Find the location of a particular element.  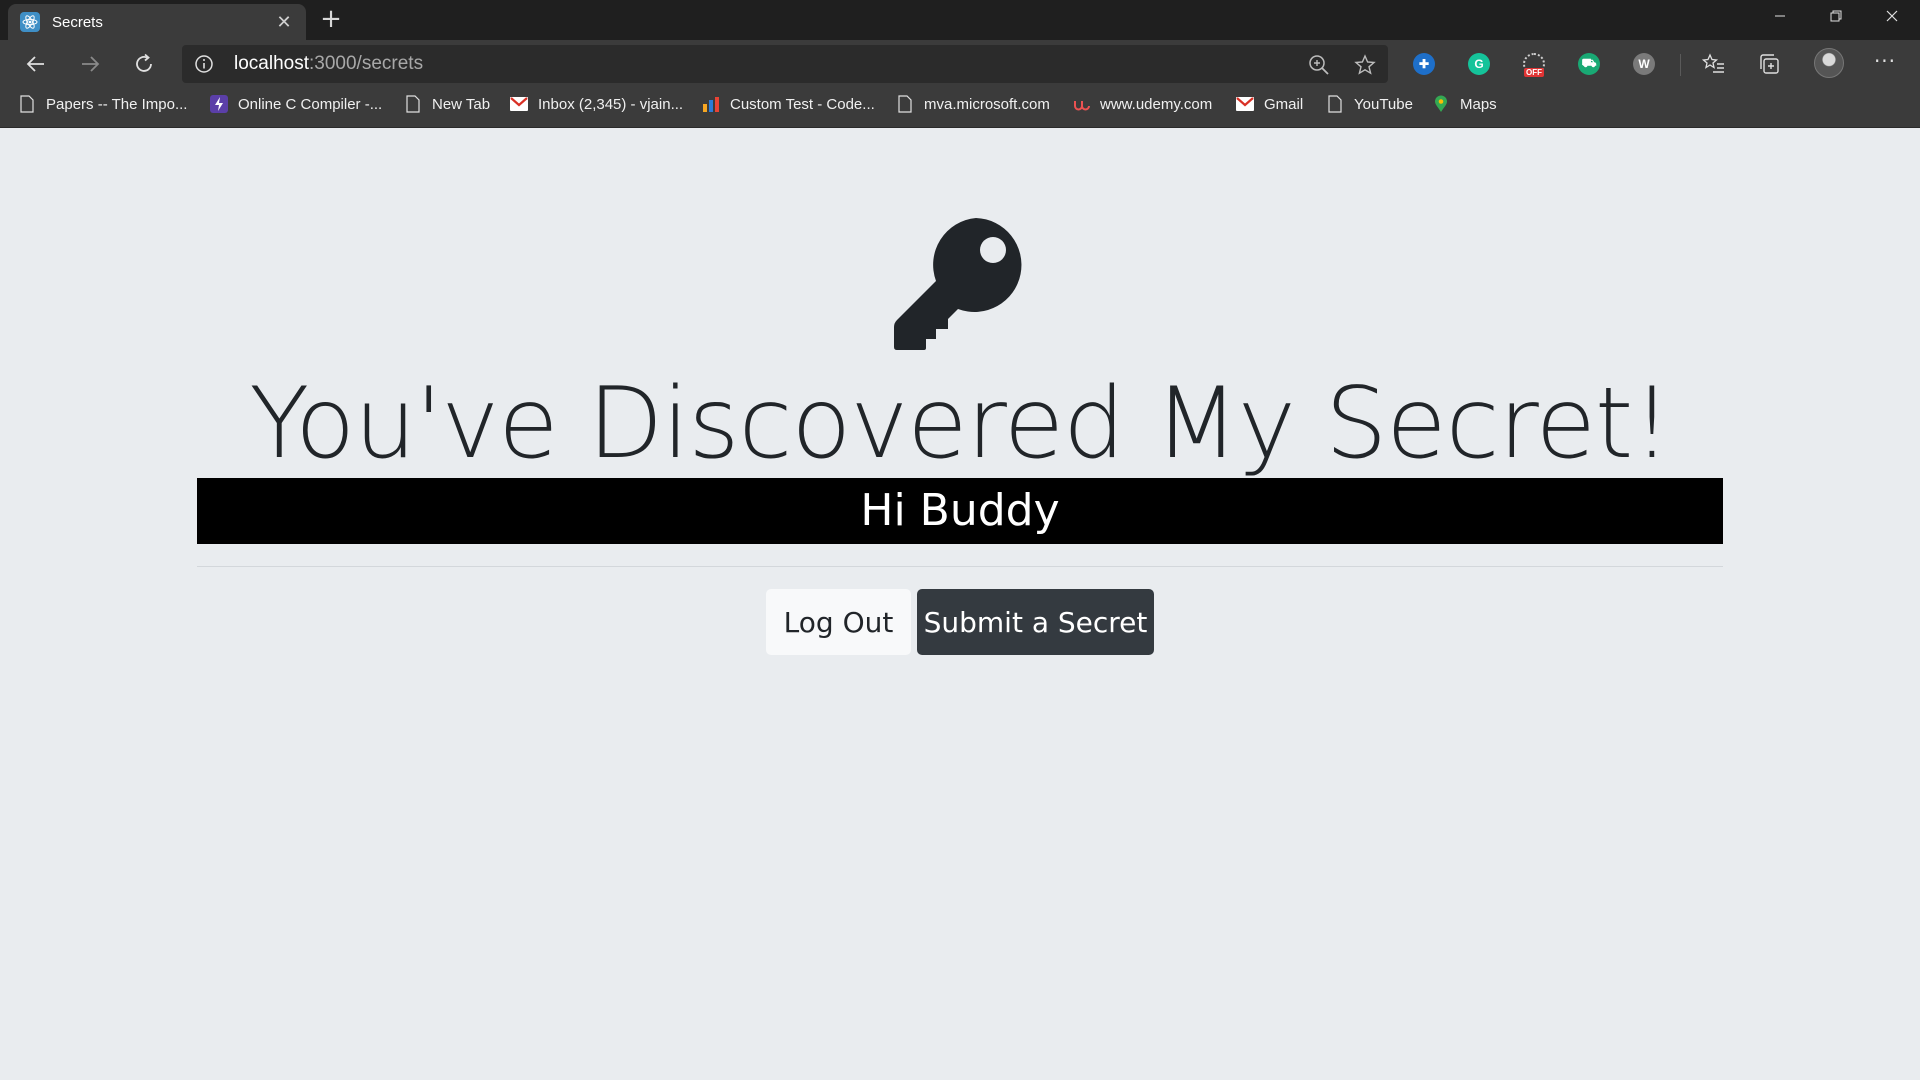

url-host: localhost is located at coordinates (271, 63).